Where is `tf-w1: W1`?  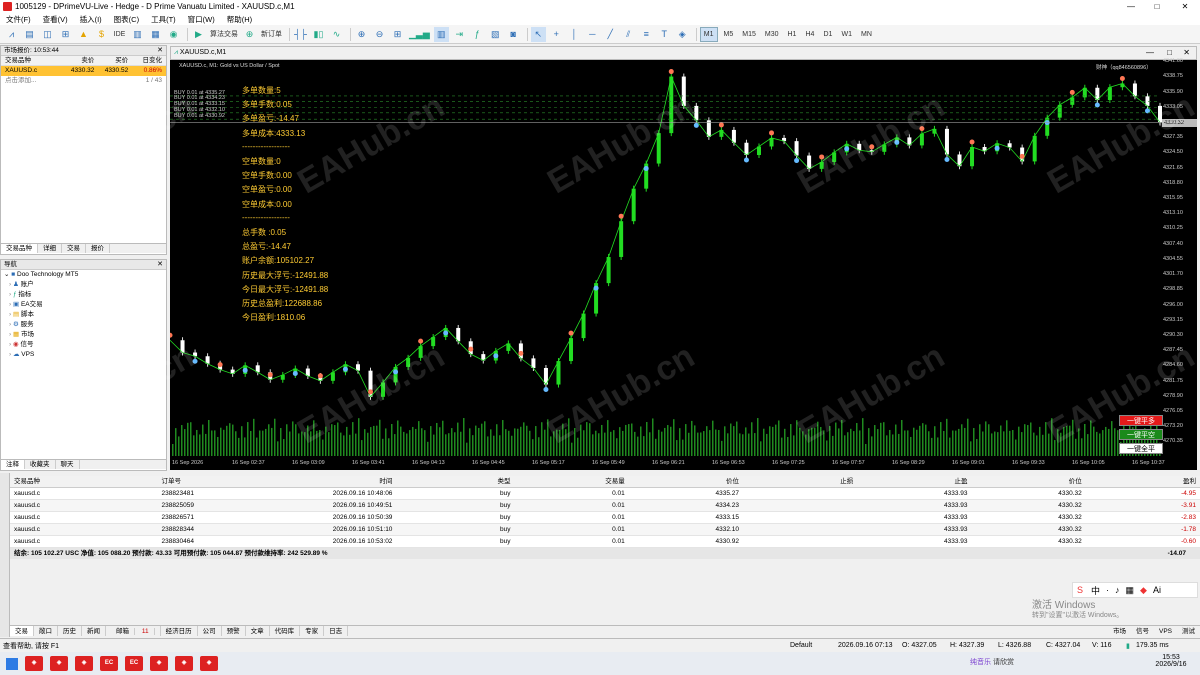 tf-w1: W1 is located at coordinates (846, 34).